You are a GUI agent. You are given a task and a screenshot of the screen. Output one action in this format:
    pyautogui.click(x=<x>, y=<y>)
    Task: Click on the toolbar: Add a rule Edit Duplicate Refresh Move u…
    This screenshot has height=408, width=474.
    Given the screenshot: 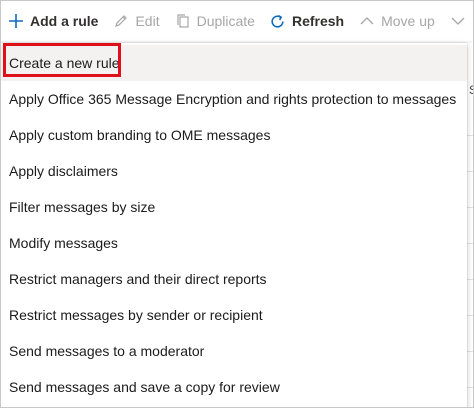 What is the action you would take?
    pyautogui.click(x=237, y=21)
    